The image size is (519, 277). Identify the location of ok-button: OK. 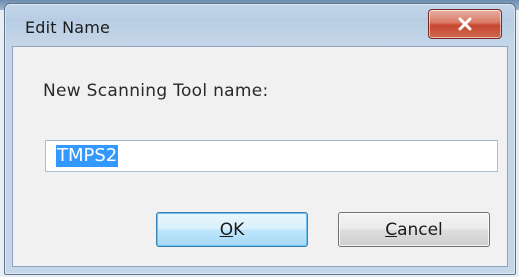
(232, 229).